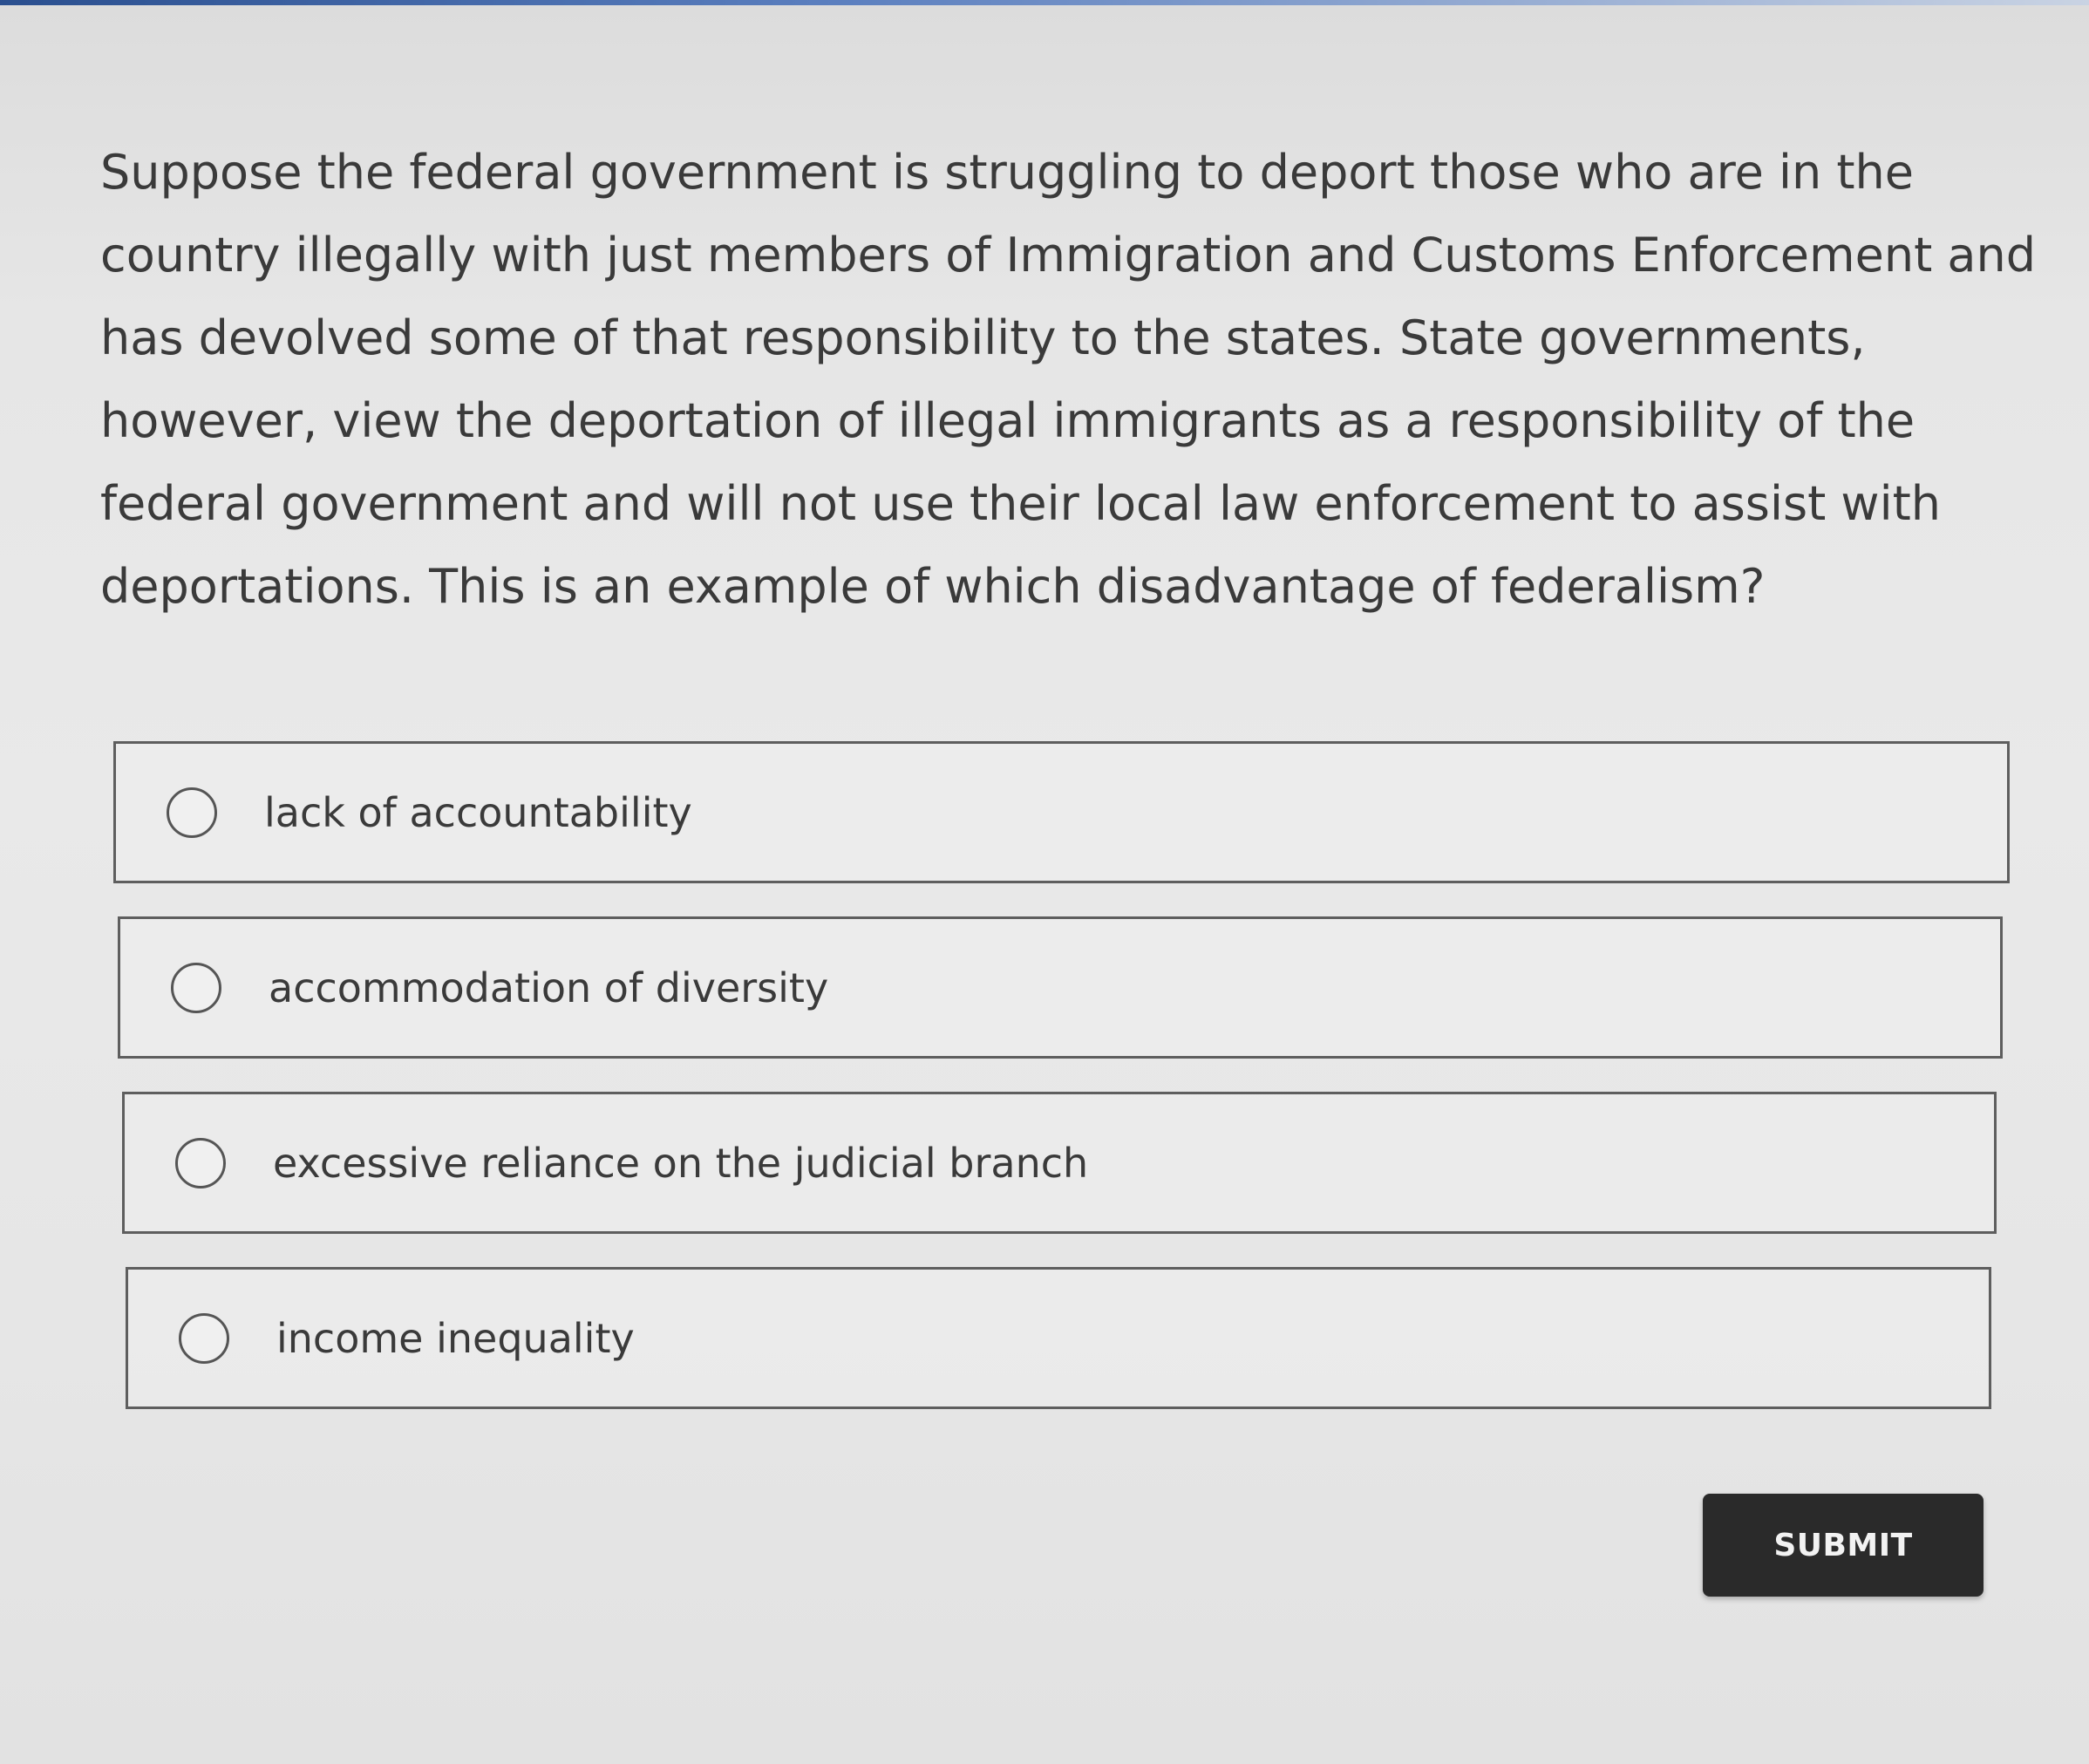 This screenshot has height=1764, width=2089. What do you see at coordinates (1058, 1338) in the screenshot?
I see `answer-option: income inequality` at bounding box center [1058, 1338].